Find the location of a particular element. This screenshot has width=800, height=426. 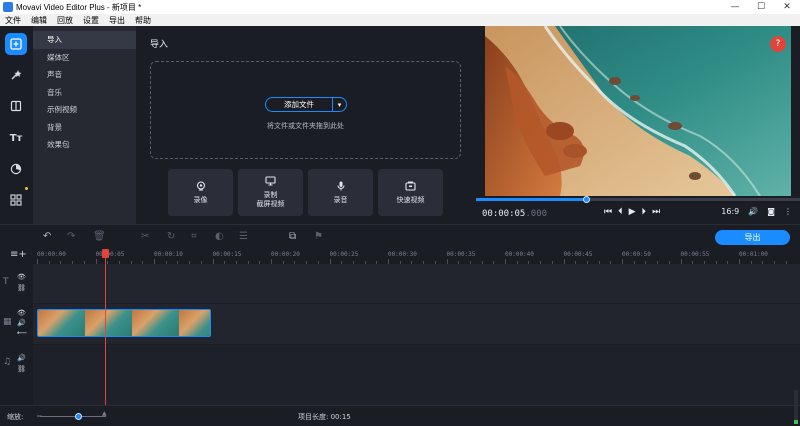

seek-bar is located at coordinates (638, 199).